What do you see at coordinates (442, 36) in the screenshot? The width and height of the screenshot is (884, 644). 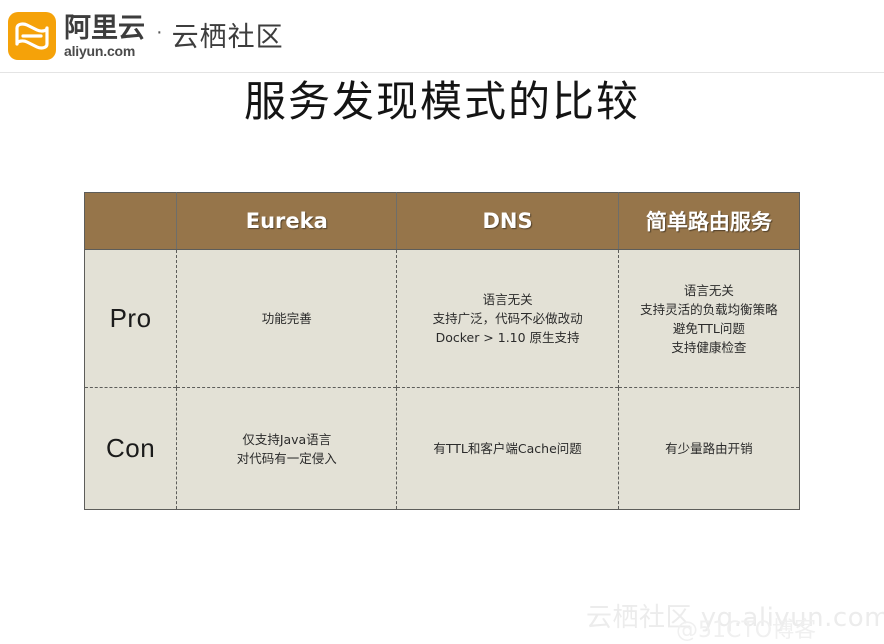 I see `brand-header-bar: 阿里云 aliyun.com · 云栖社区` at bounding box center [442, 36].